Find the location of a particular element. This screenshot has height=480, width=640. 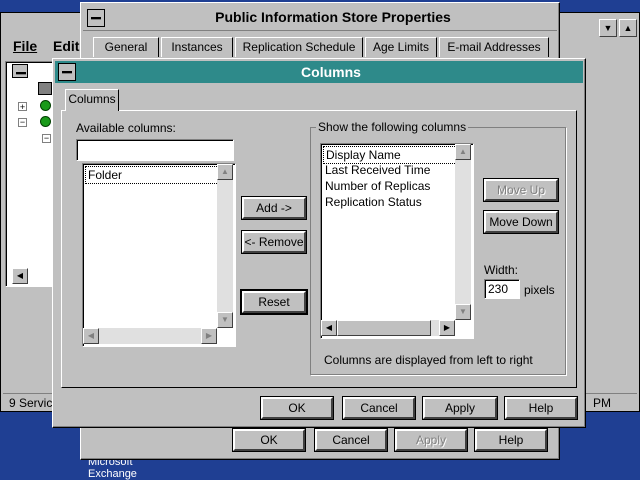

properties-title: Public Information Store Properties is located at coordinates (333, 17).